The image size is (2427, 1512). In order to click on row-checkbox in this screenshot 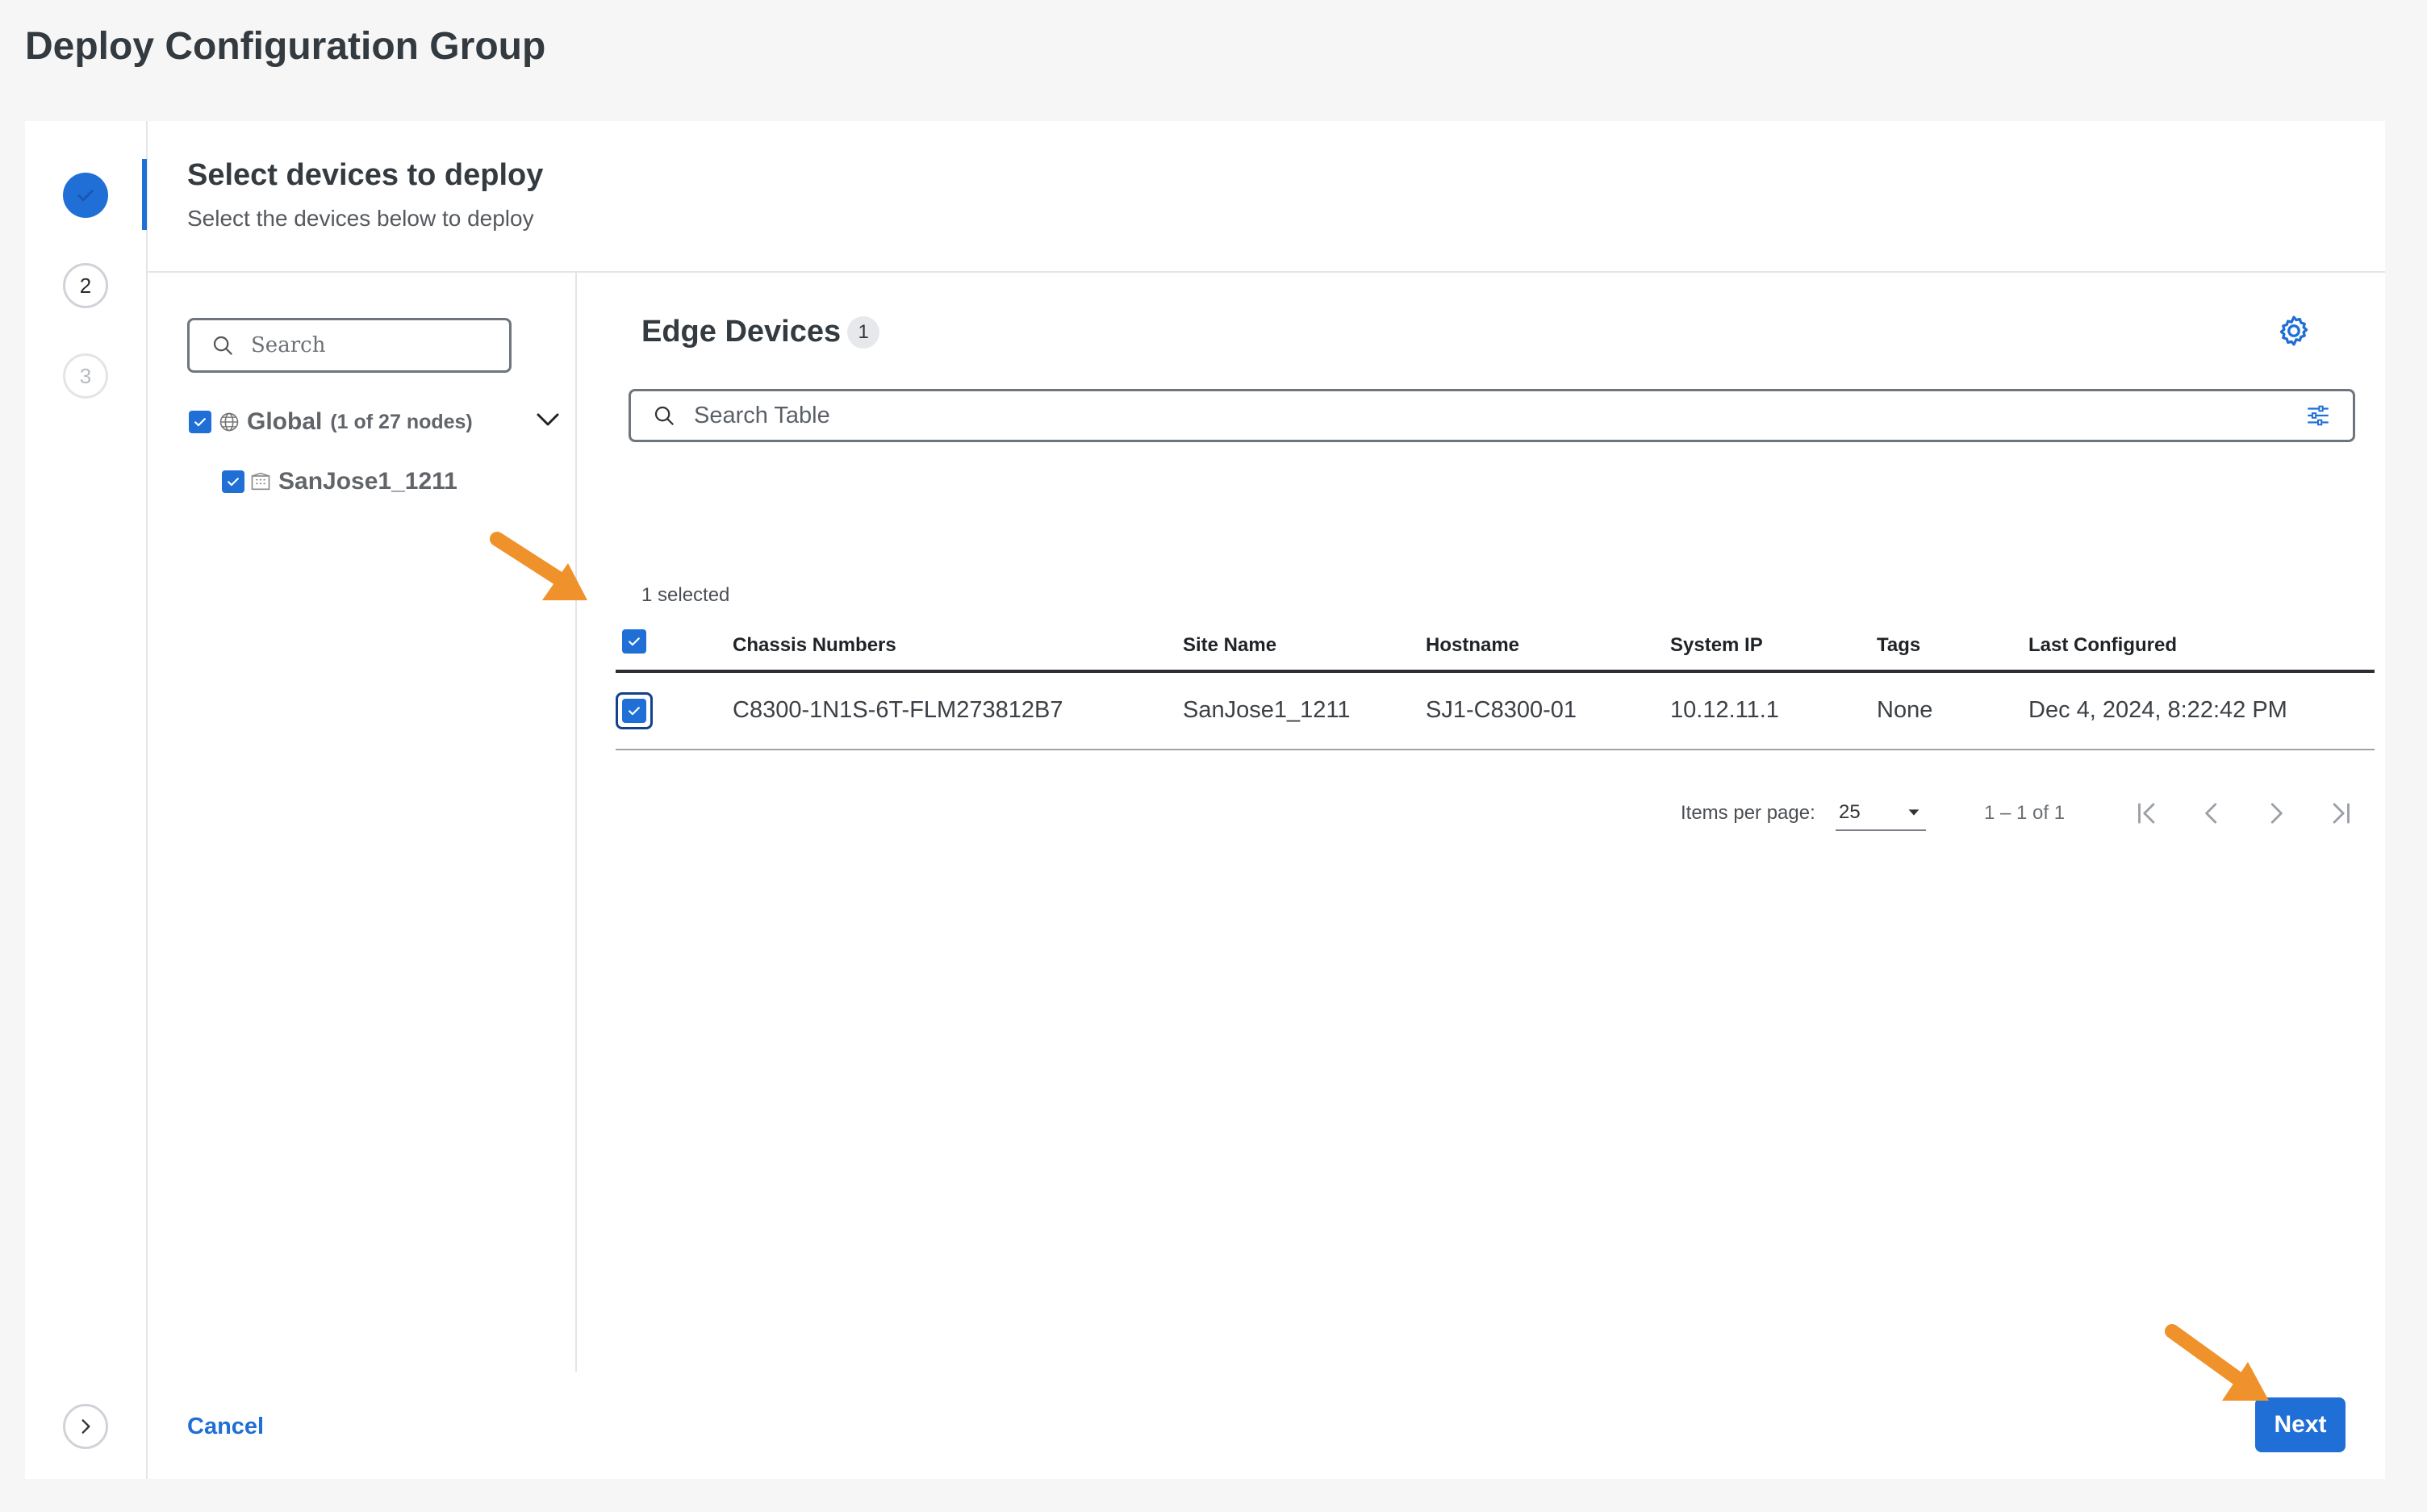, I will do `click(634, 710)`.